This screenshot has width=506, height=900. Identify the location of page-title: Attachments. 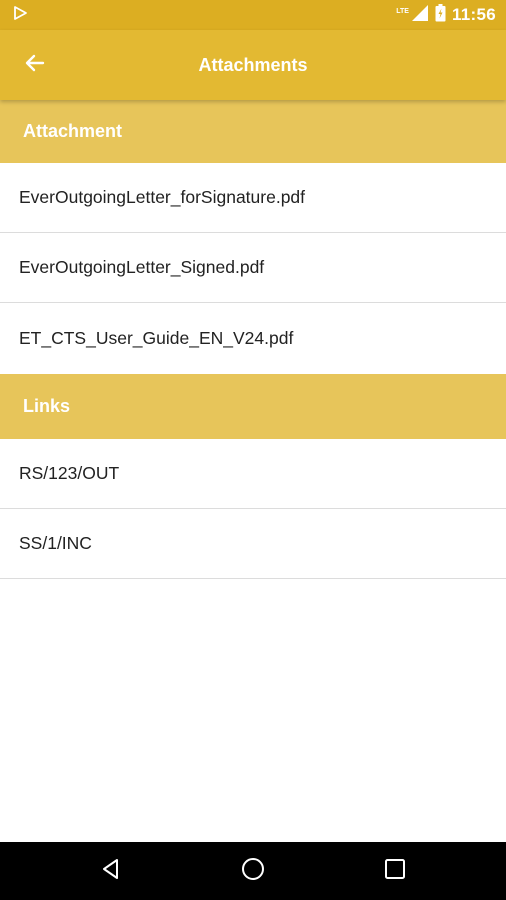
(253, 64).